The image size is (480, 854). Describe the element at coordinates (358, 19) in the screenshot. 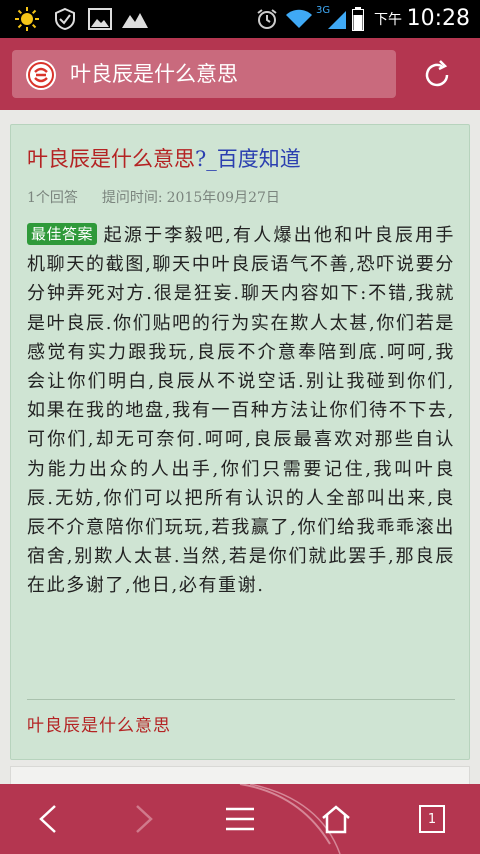

I see `battery-icon` at that location.